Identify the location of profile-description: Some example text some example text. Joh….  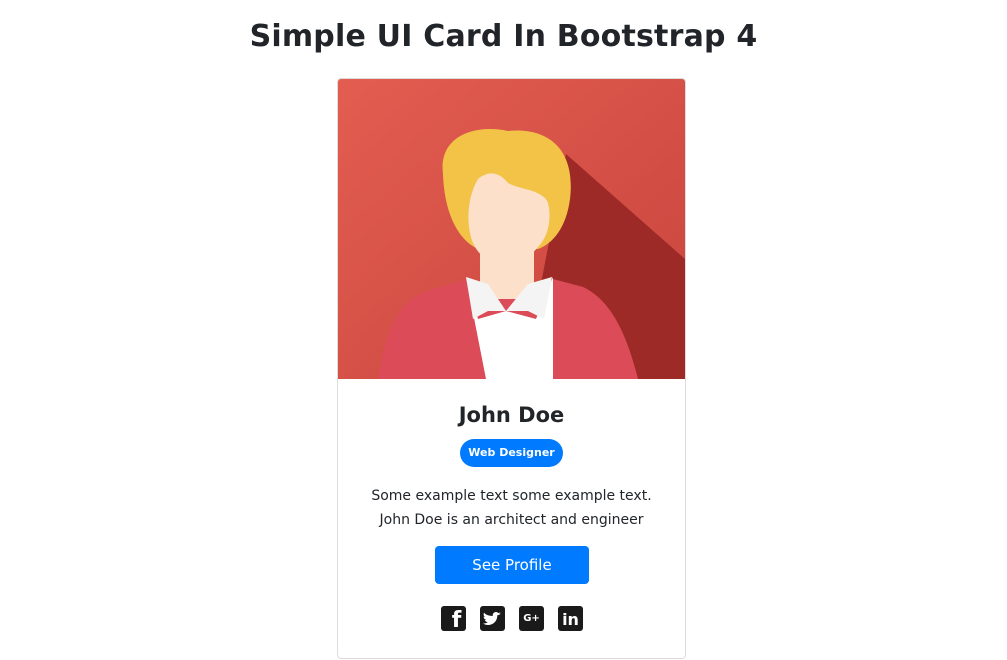
(511, 508).